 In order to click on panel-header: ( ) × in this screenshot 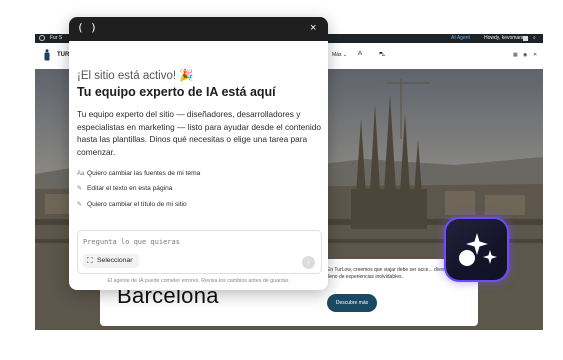, I will do `click(198, 29)`.